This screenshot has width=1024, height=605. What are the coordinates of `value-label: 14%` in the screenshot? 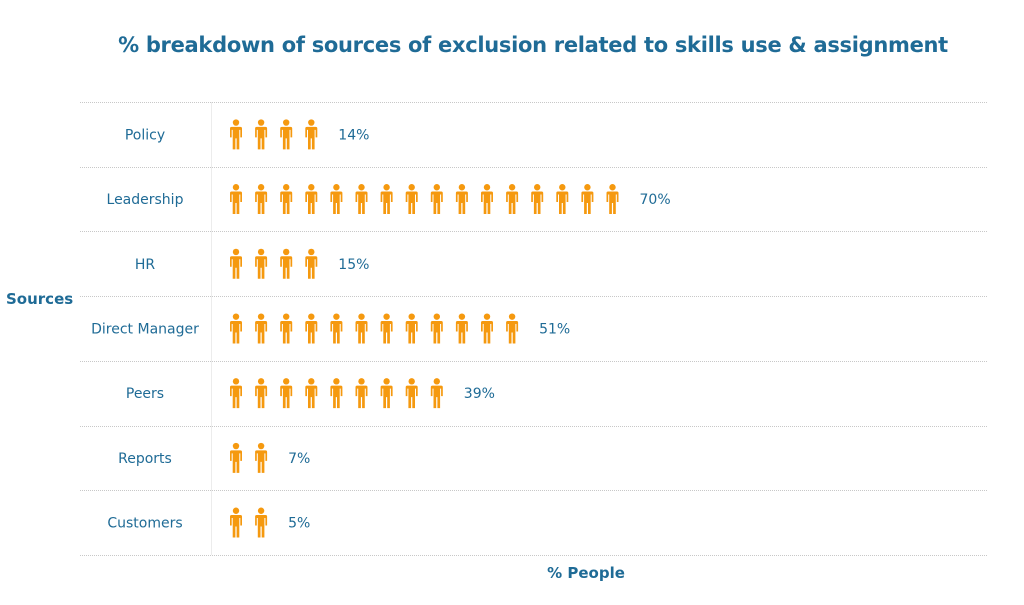 It's located at (353, 135).